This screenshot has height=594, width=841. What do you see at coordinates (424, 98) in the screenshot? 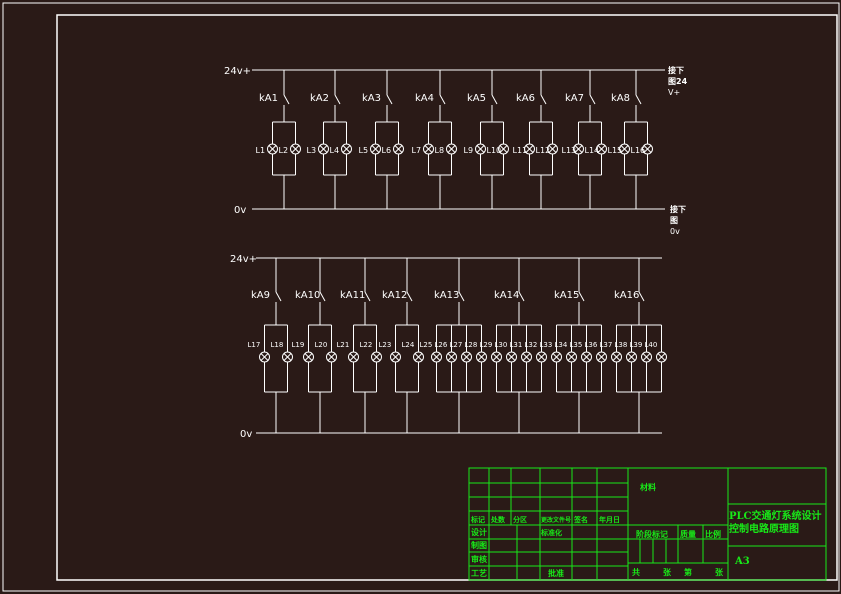
I see `relay-label: kA4` at bounding box center [424, 98].